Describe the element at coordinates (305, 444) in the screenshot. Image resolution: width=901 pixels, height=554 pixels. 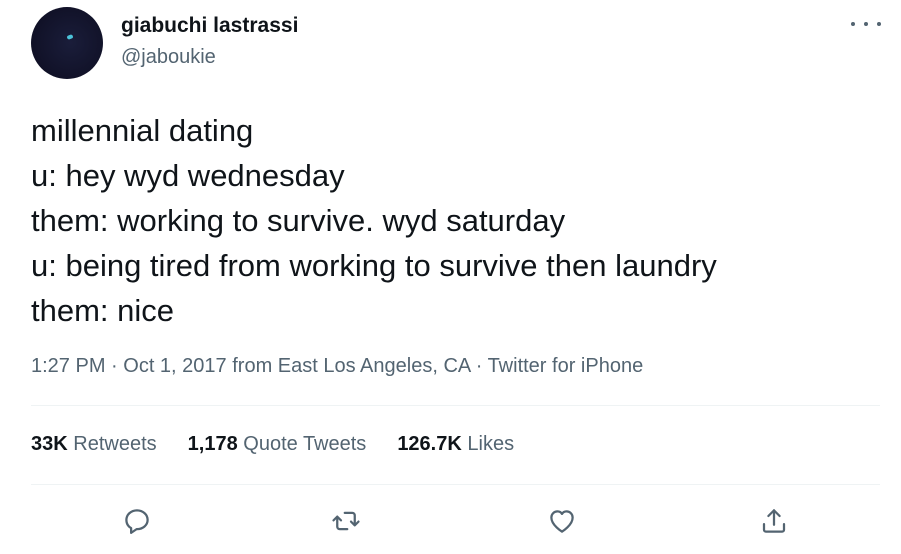
I see `quote-tweets-label: Quote Tweets` at that location.